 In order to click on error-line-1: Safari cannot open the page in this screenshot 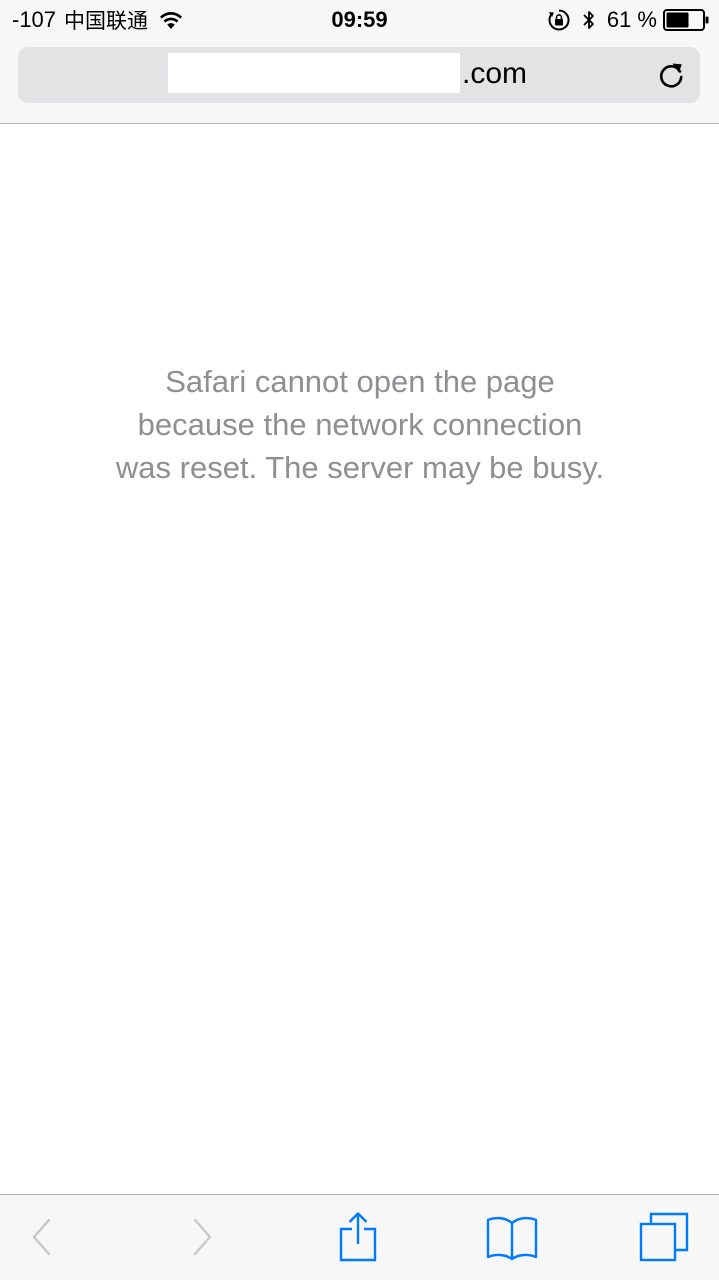, I will do `click(360, 381)`.